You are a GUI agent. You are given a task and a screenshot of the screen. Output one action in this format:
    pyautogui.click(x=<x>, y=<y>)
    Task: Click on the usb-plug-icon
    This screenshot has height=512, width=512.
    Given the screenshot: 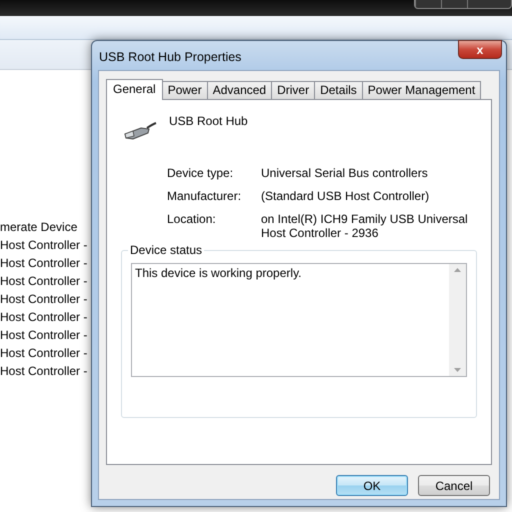 What is the action you would take?
    pyautogui.click(x=140, y=130)
    